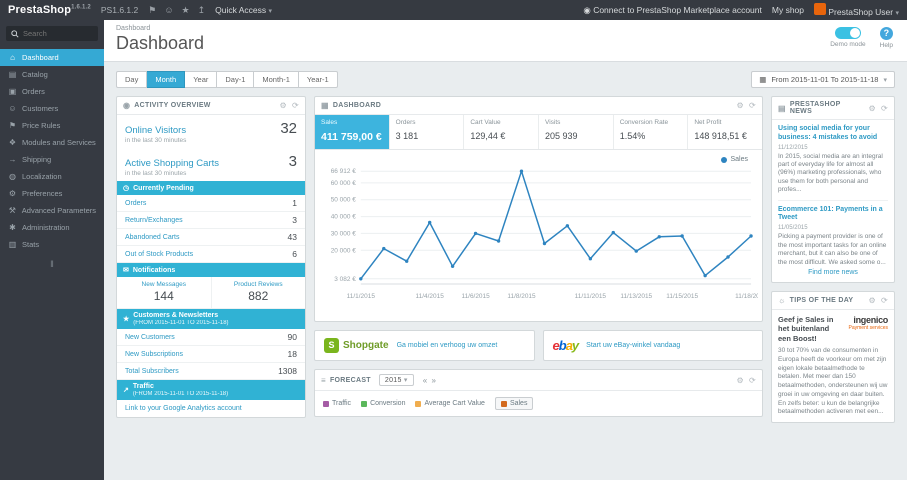 The image size is (907, 480). What do you see at coordinates (159, 254) in the screenshot?
I see `out-of-stock-link: Out of Stock Products` at bounding box center [159, 254].